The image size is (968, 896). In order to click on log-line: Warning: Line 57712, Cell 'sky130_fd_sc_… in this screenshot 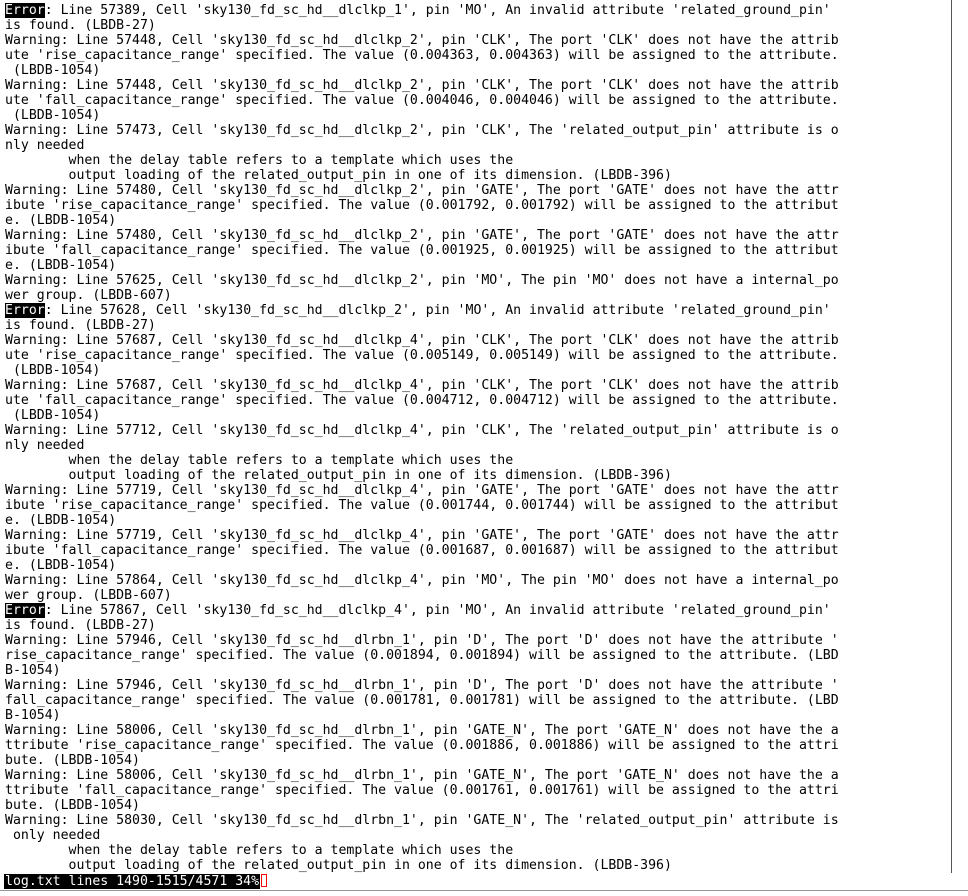, I will do `click(478, 430)`.